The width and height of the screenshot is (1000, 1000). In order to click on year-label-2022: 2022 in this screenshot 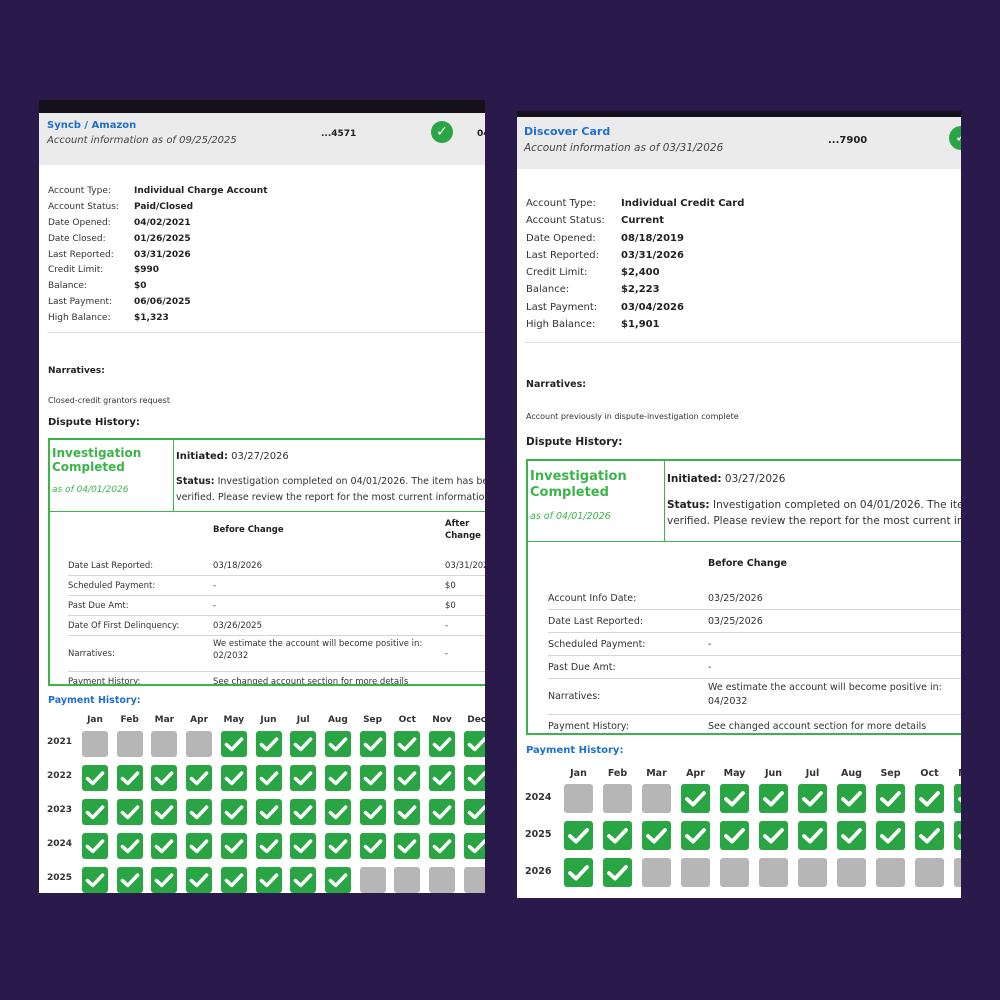, I will do `click(60, 776)`.